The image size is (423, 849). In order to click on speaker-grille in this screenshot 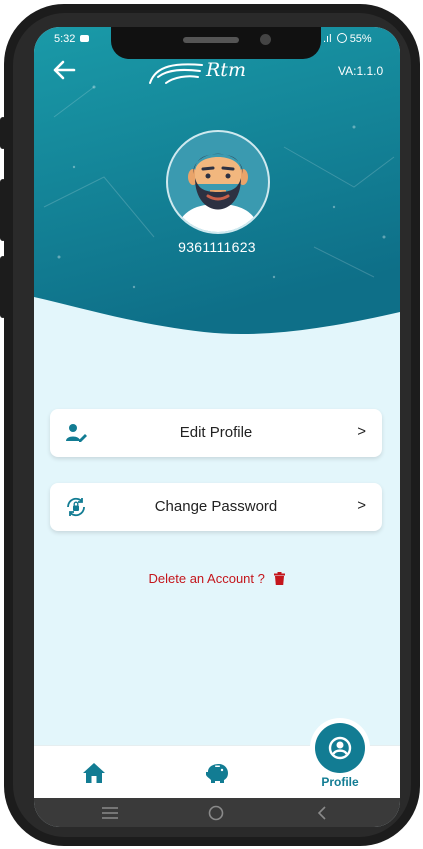, I will do `click(211, 40)`.